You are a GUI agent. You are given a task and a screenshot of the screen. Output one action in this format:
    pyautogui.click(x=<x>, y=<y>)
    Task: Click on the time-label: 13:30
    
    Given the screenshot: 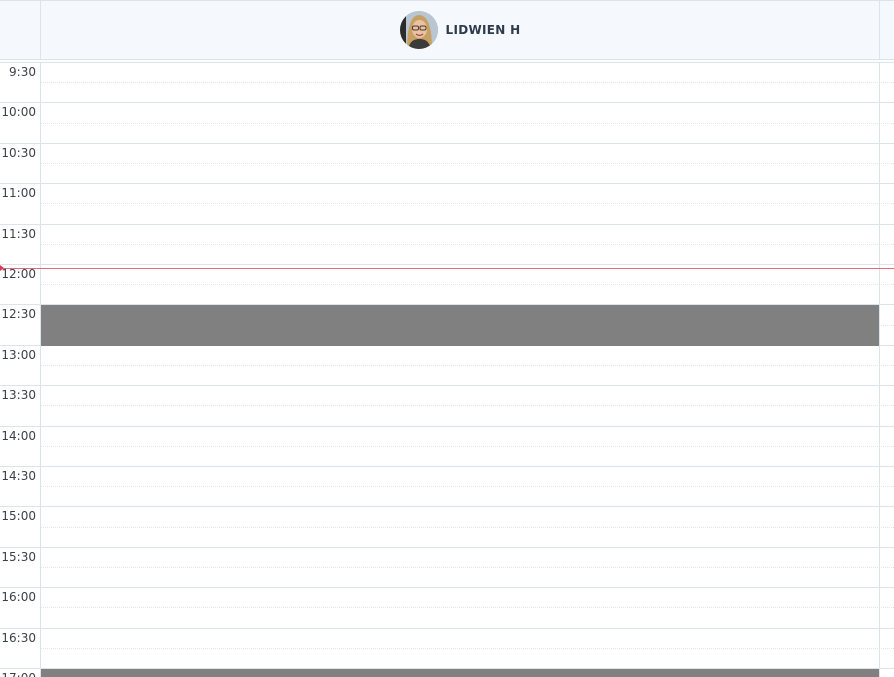 What is the action you would take?
    pyautogui.click(x=18, y=395)
    